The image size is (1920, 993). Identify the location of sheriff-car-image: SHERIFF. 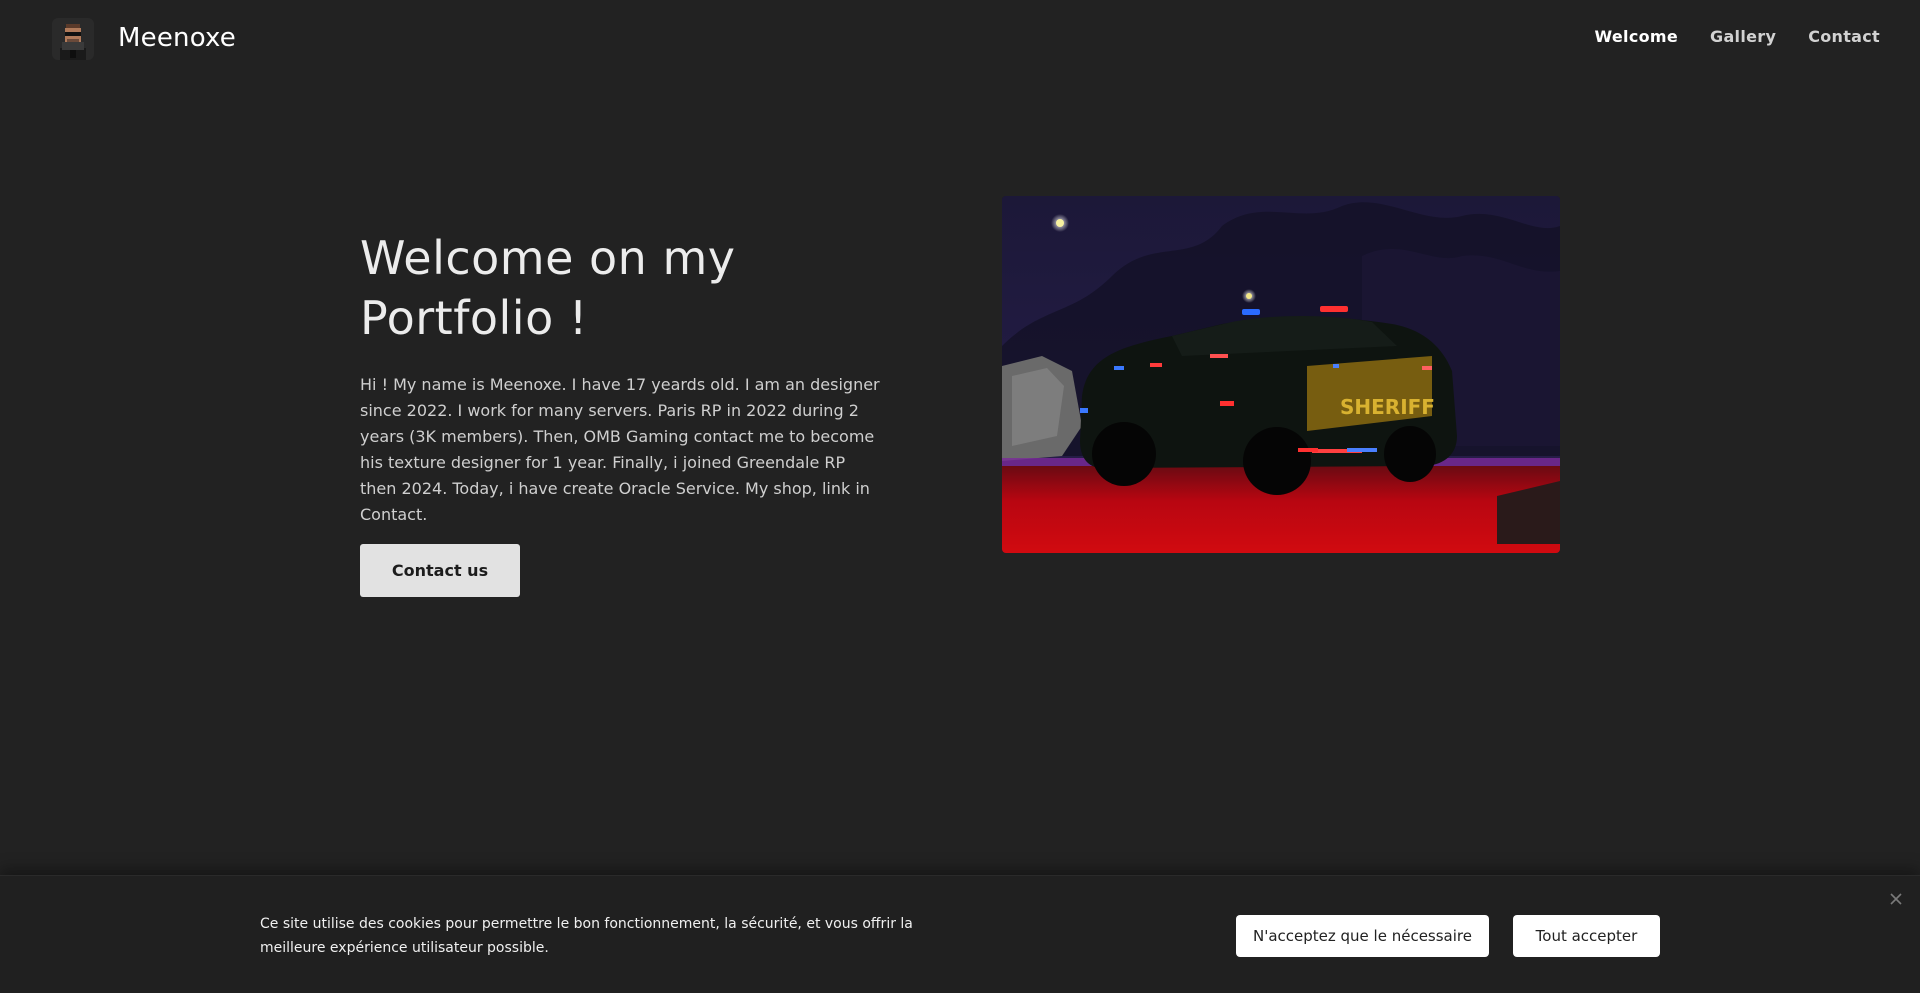
(1281, 374).